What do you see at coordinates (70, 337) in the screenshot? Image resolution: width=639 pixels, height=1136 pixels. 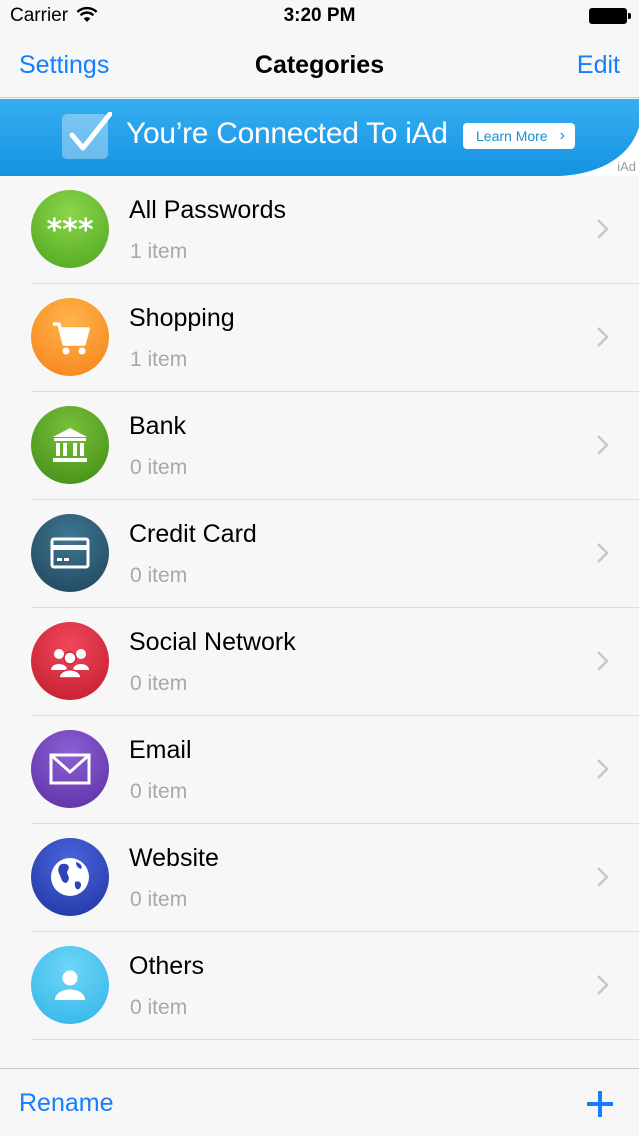 I see `shopping-cart-icon` at bounding box center [70, 337].